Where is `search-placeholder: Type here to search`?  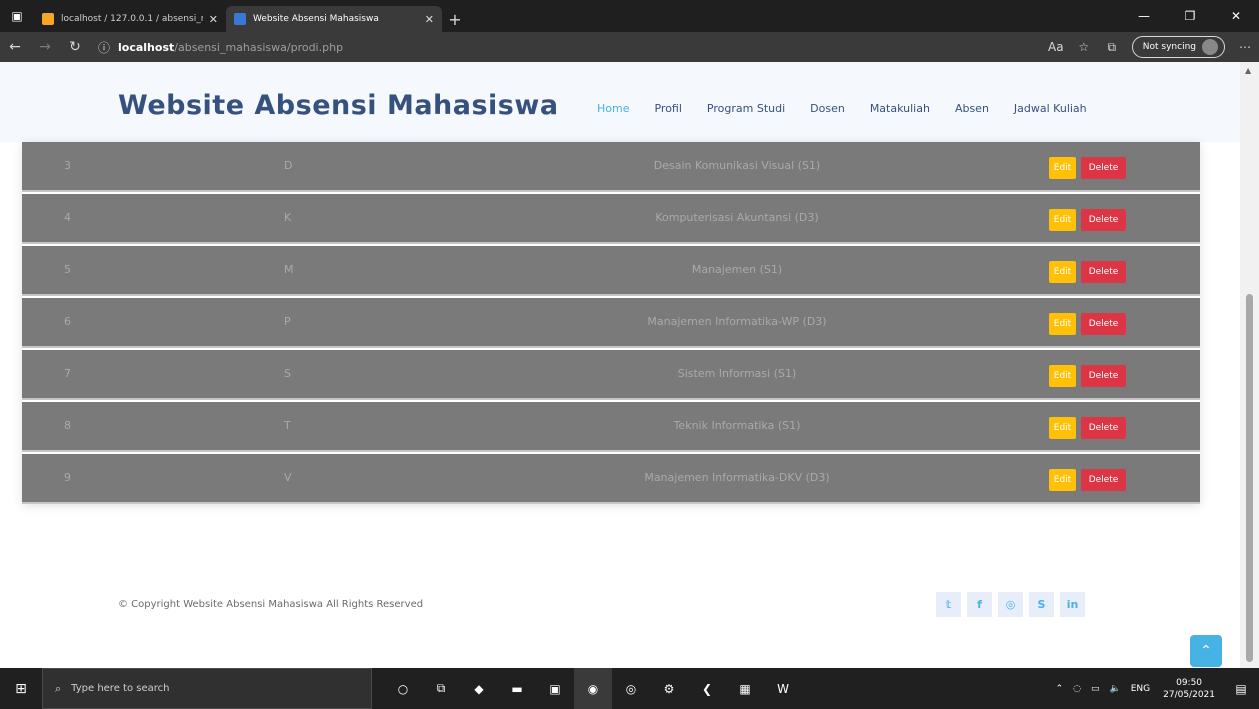
search-placeholder: Type here to search is located at coordinates (120, 688).